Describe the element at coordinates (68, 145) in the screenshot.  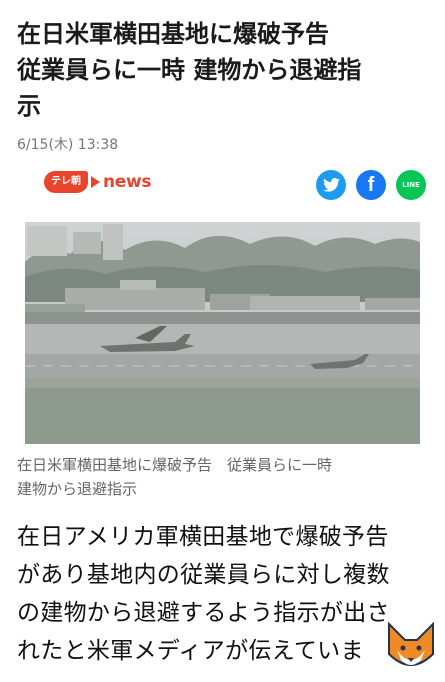
I see `publish-date: 6/15(木) 13:38` at that location.